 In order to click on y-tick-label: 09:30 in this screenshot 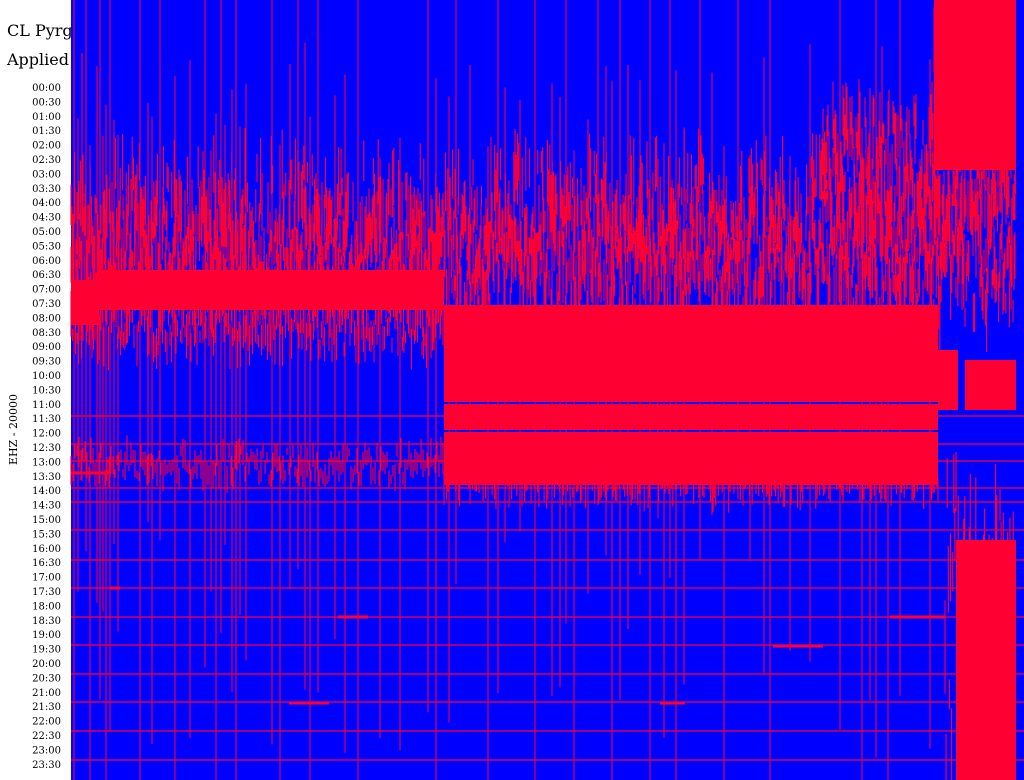, I will do `click(46, 362)`.